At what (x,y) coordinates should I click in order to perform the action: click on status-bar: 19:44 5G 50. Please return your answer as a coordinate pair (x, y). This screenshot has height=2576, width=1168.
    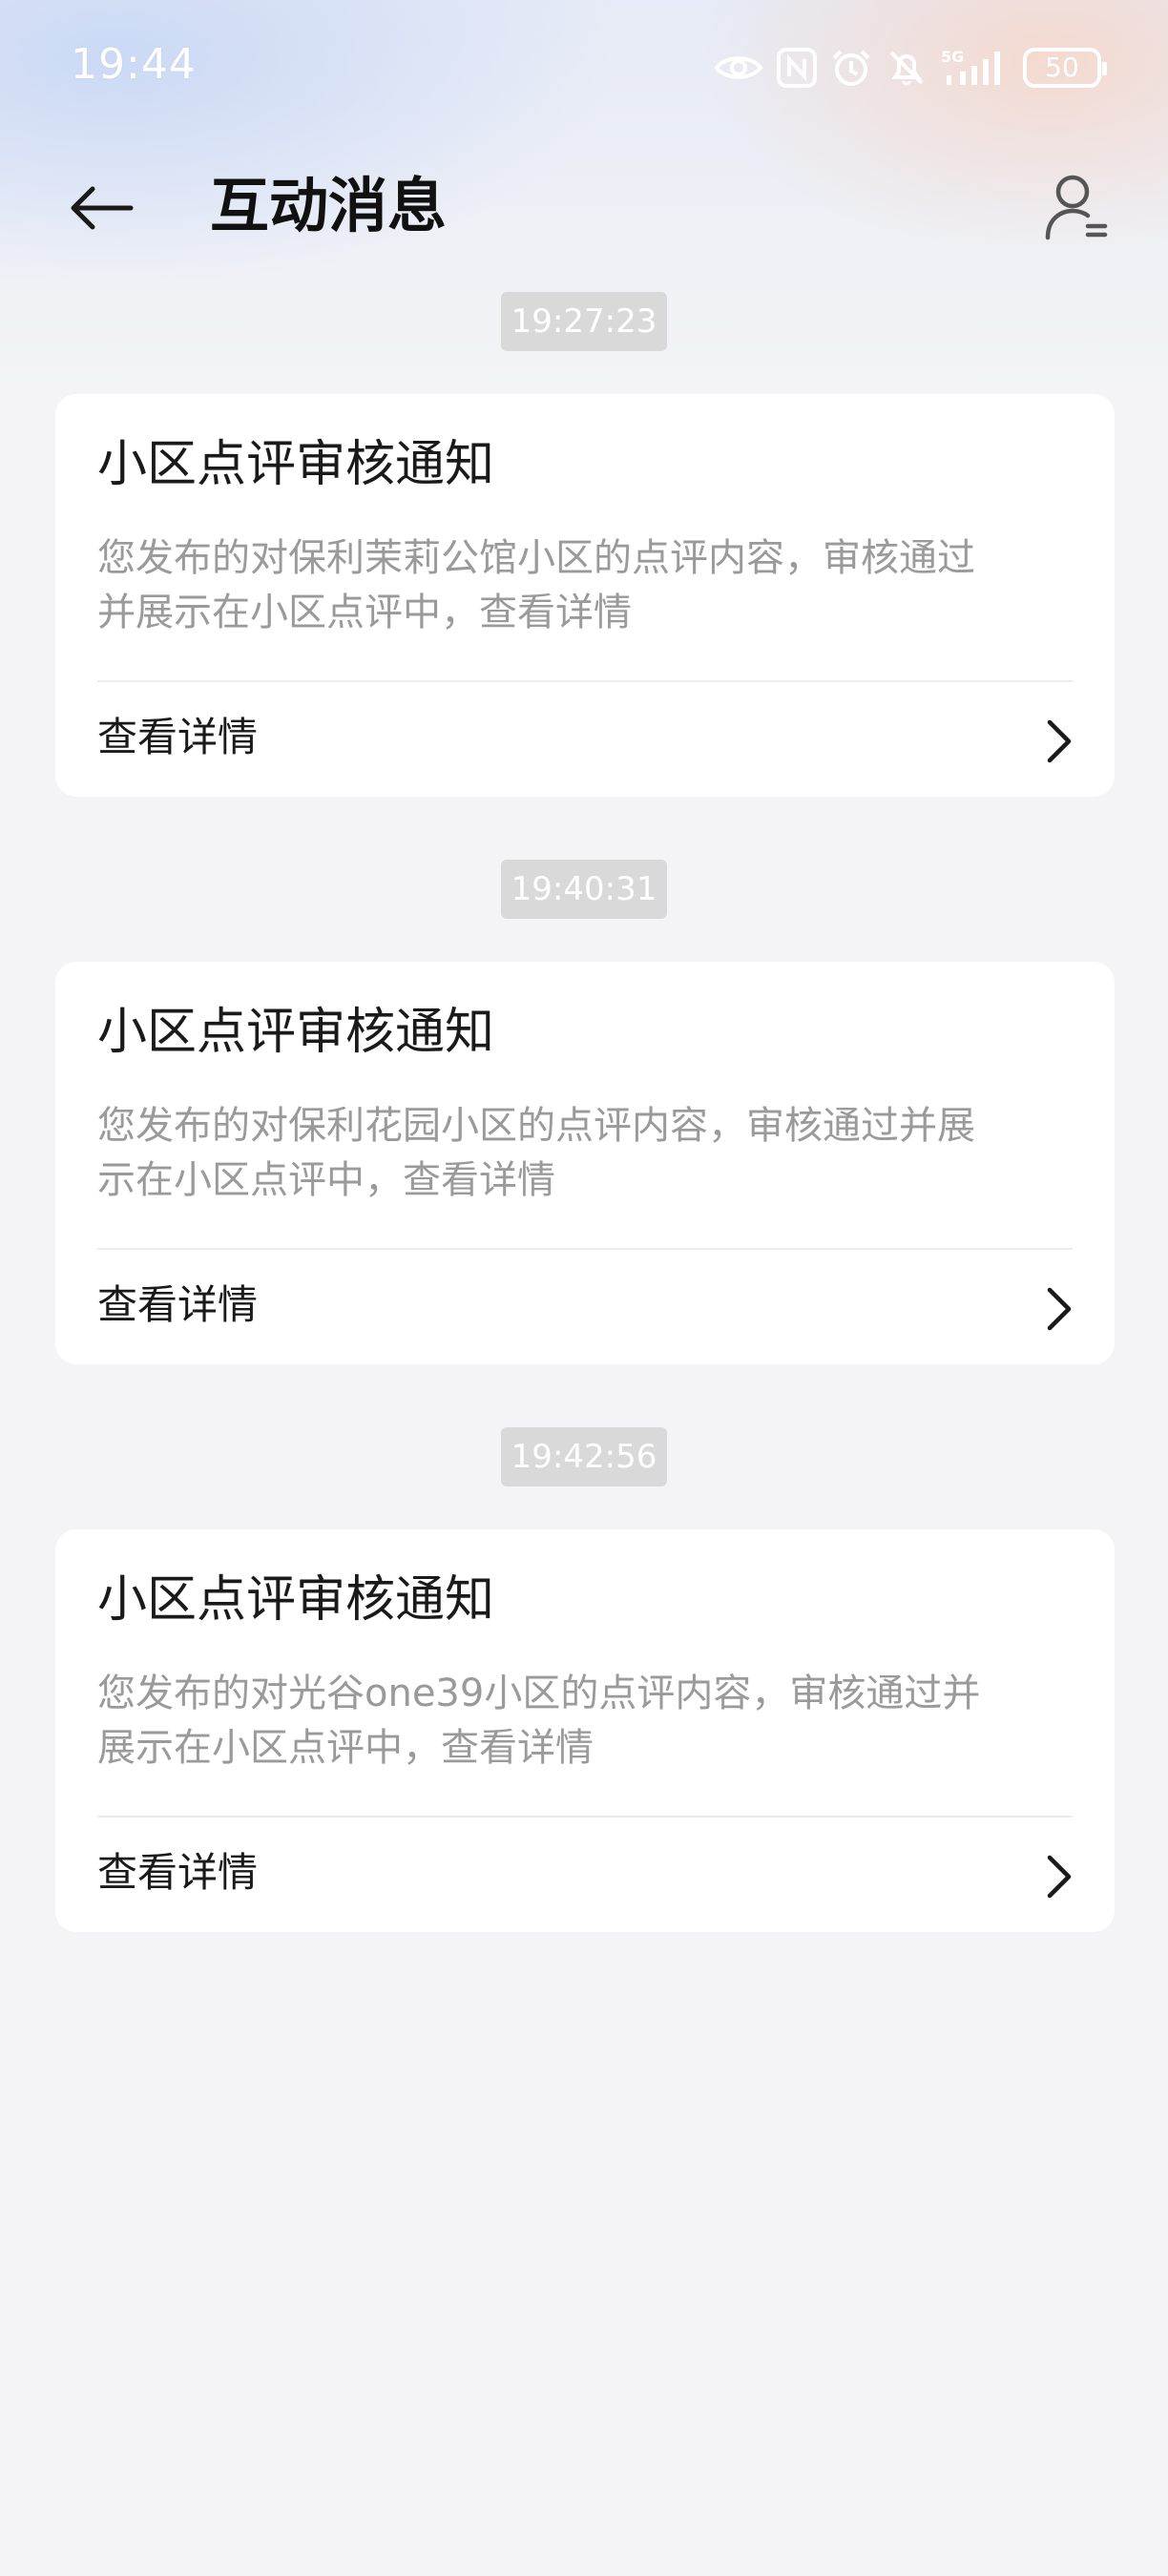
    Looking at the image, I should click on (584, 67).